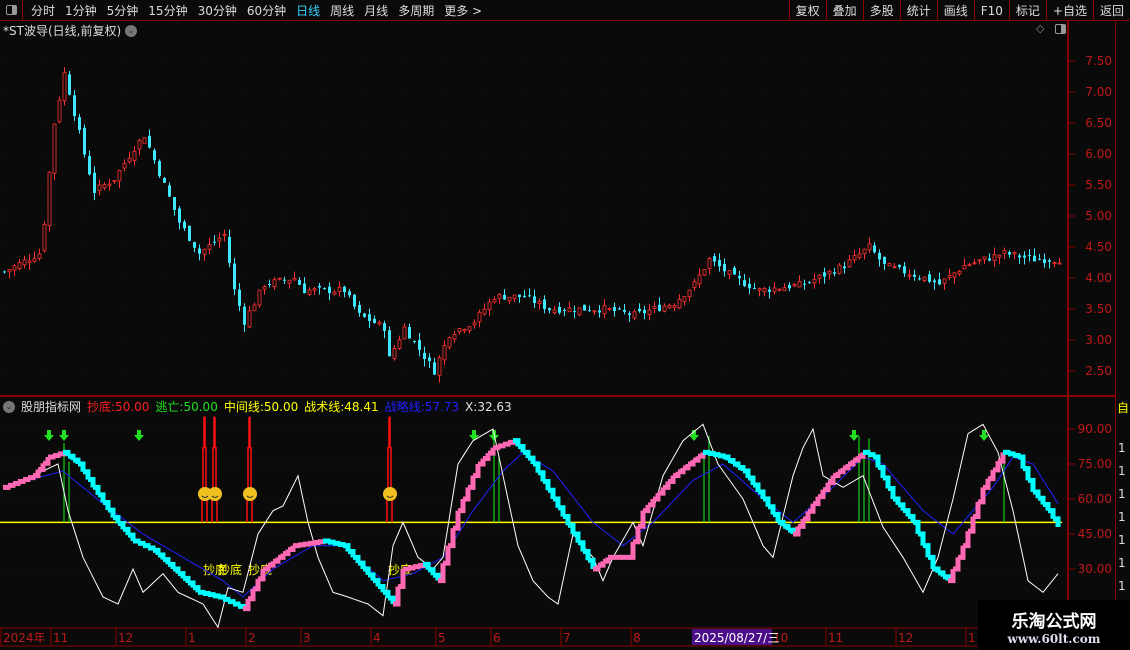 The width and height of the screenshot is (1130, 650). What do you see at coordinates (1122, 326) in the screenshot?
I see `right-info-strip: 自11111111` at bounding box center [1122, 326].